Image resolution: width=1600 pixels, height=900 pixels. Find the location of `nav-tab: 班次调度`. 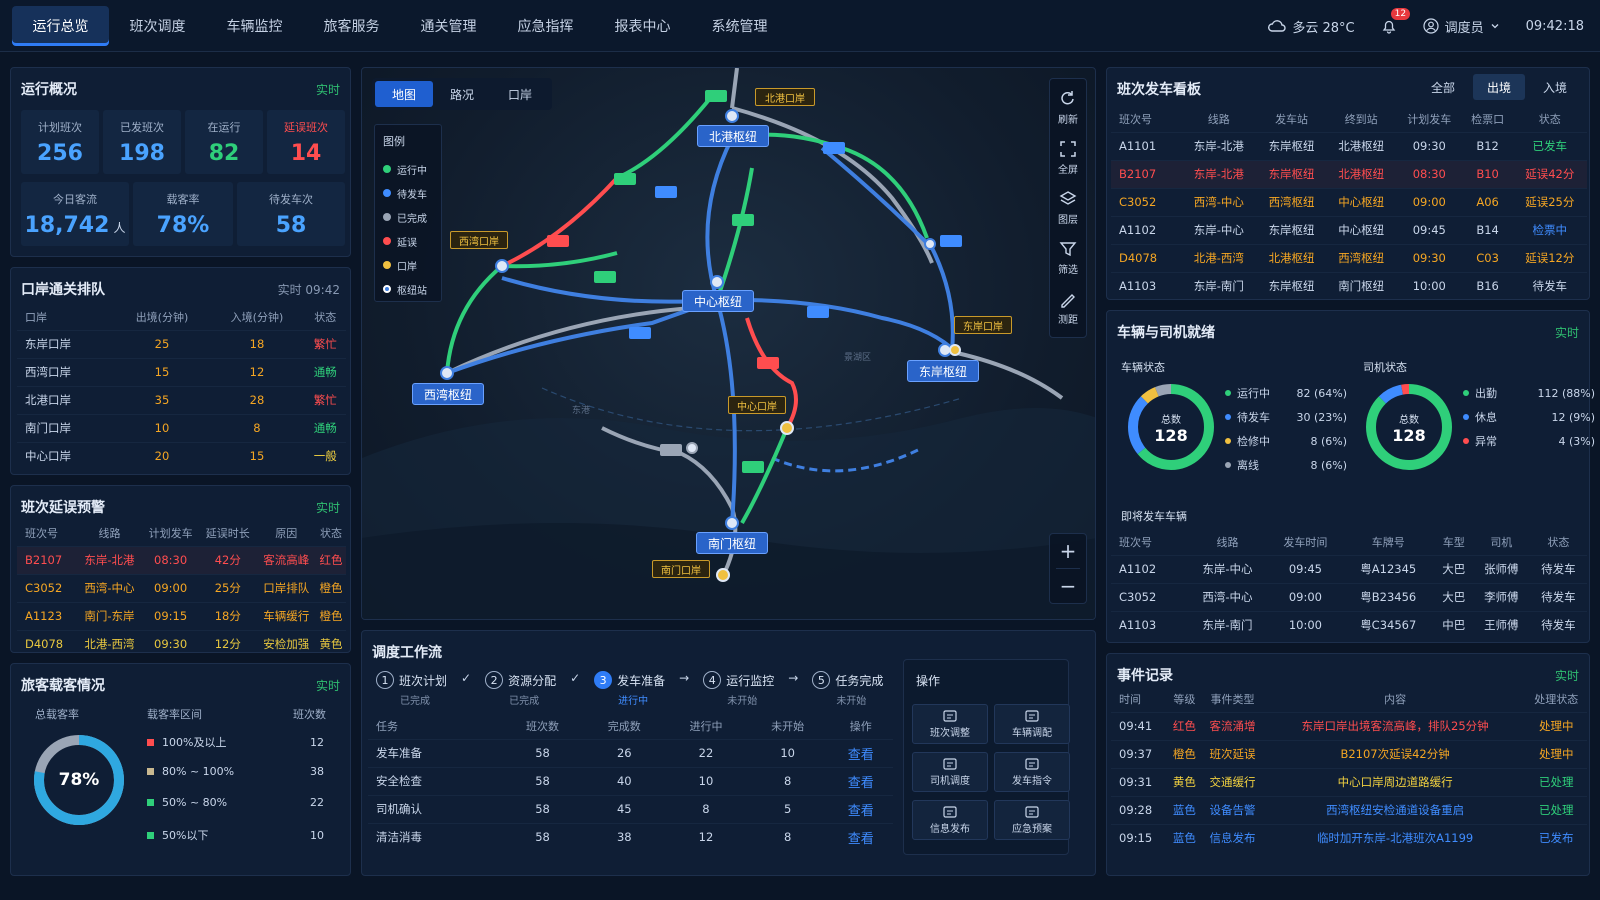

nav-tab: 班次调度 is located at coordinates (157, 26).